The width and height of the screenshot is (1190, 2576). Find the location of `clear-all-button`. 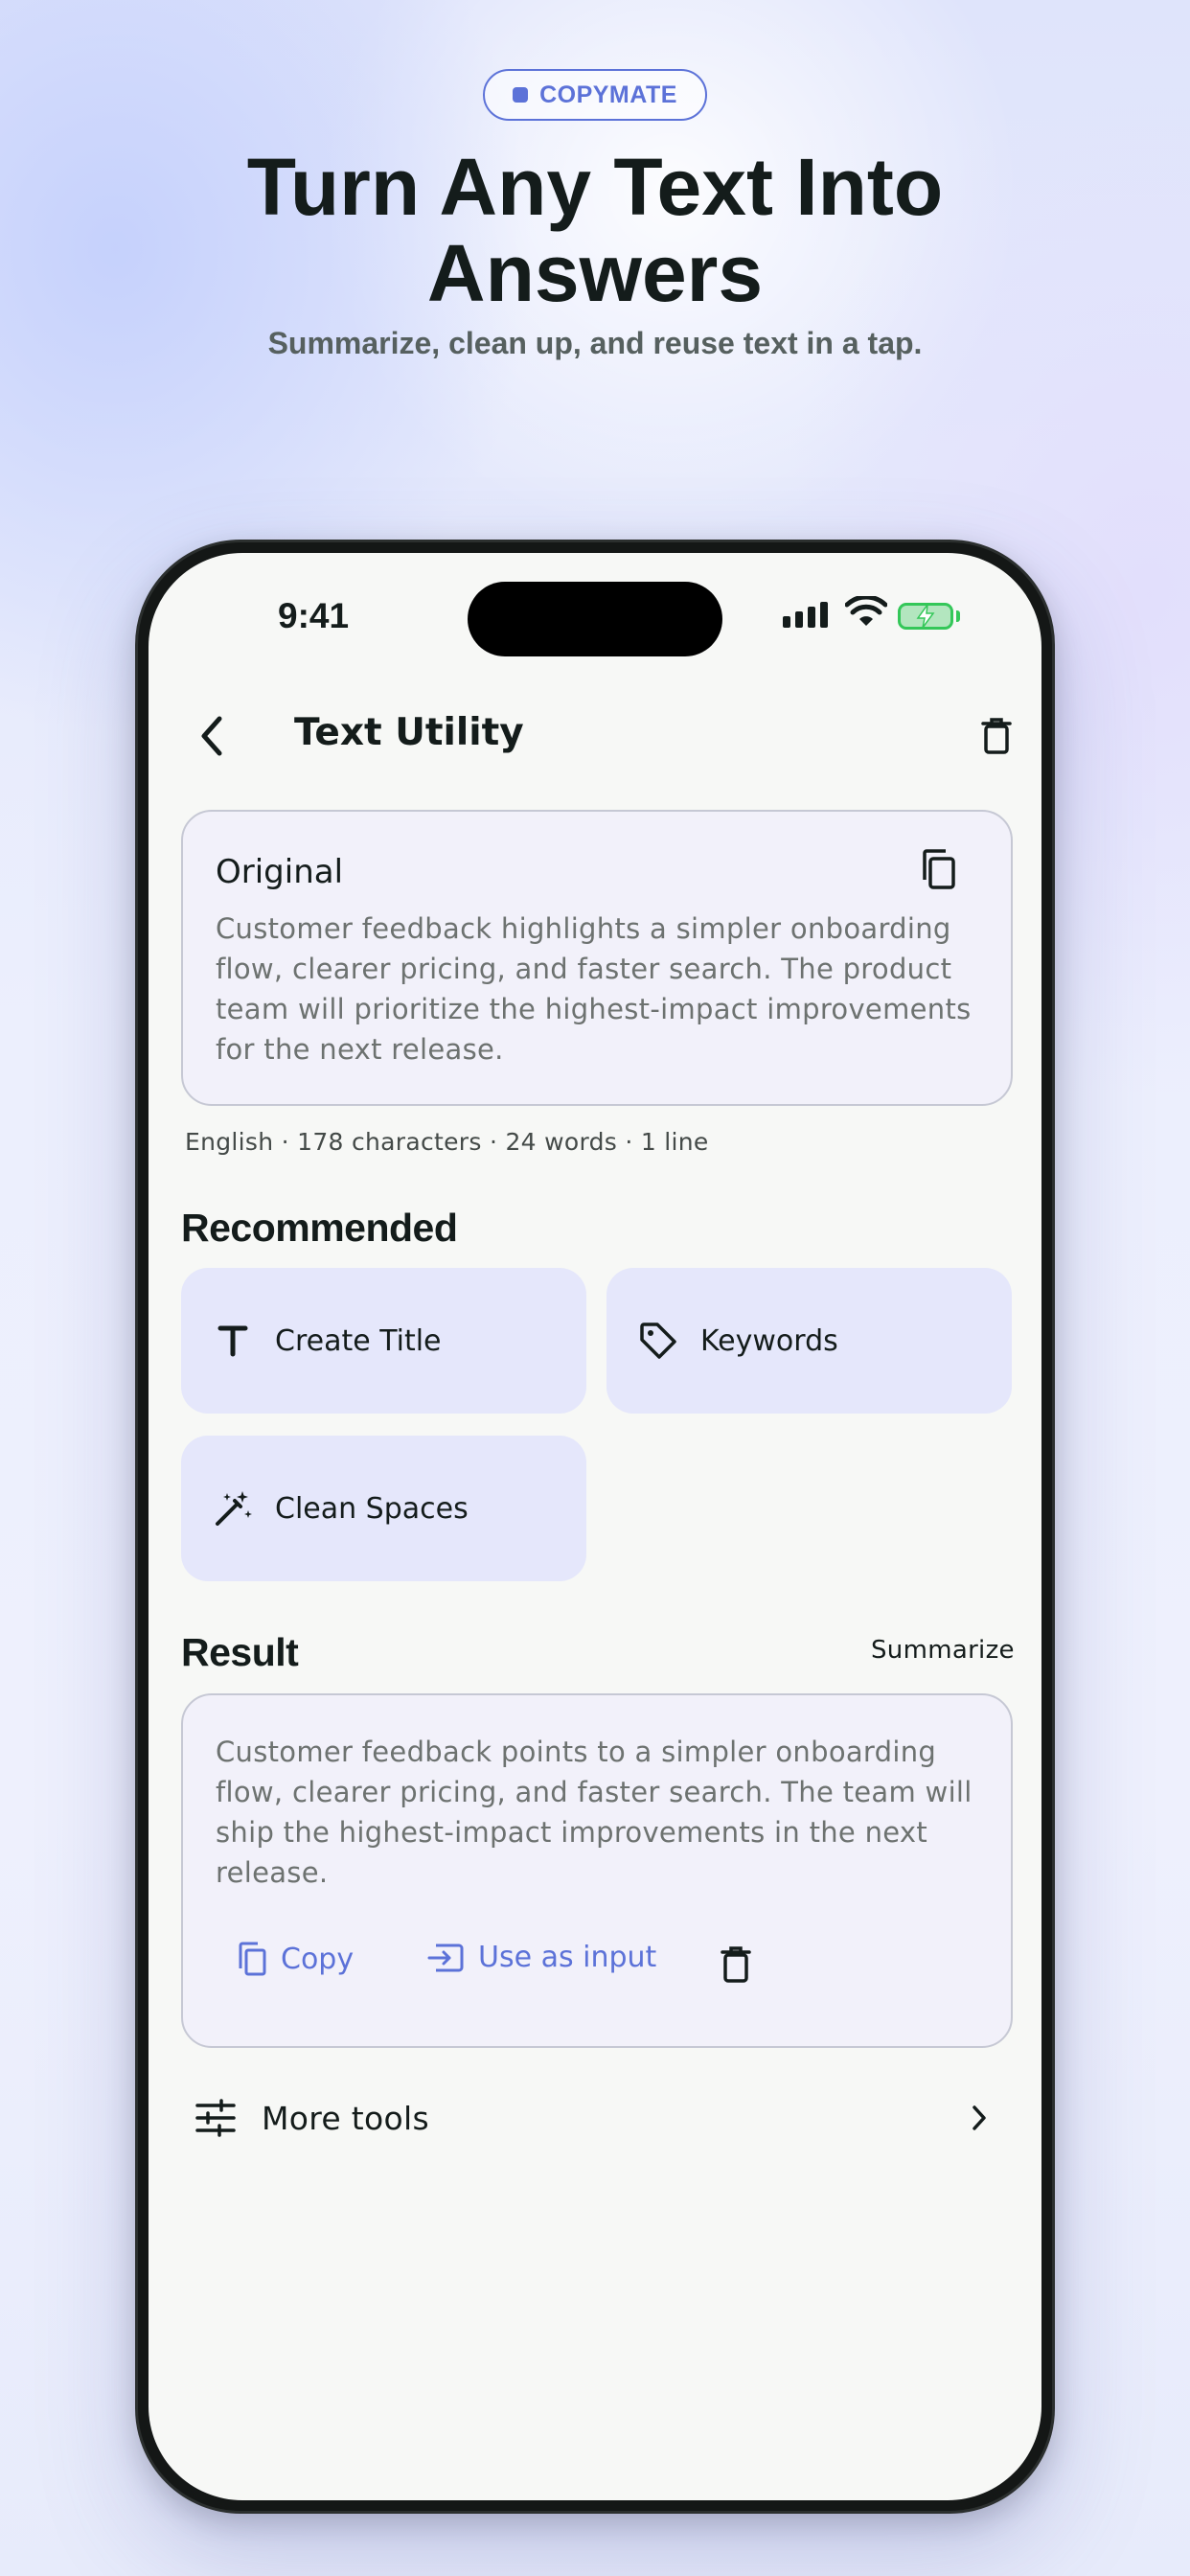

clear-all-button is located at coordinates (997, 736).